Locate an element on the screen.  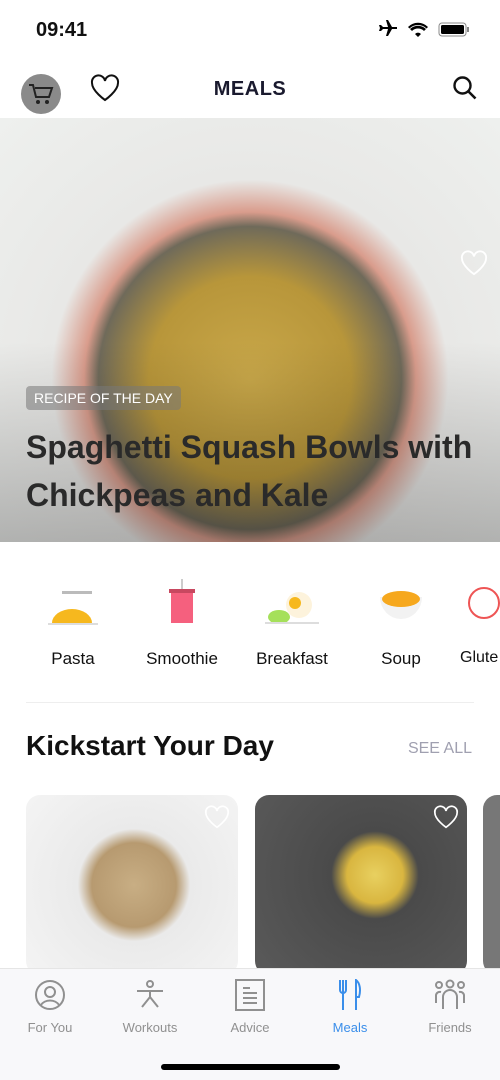
breakfast-icon is located at coordinates (292, 608).